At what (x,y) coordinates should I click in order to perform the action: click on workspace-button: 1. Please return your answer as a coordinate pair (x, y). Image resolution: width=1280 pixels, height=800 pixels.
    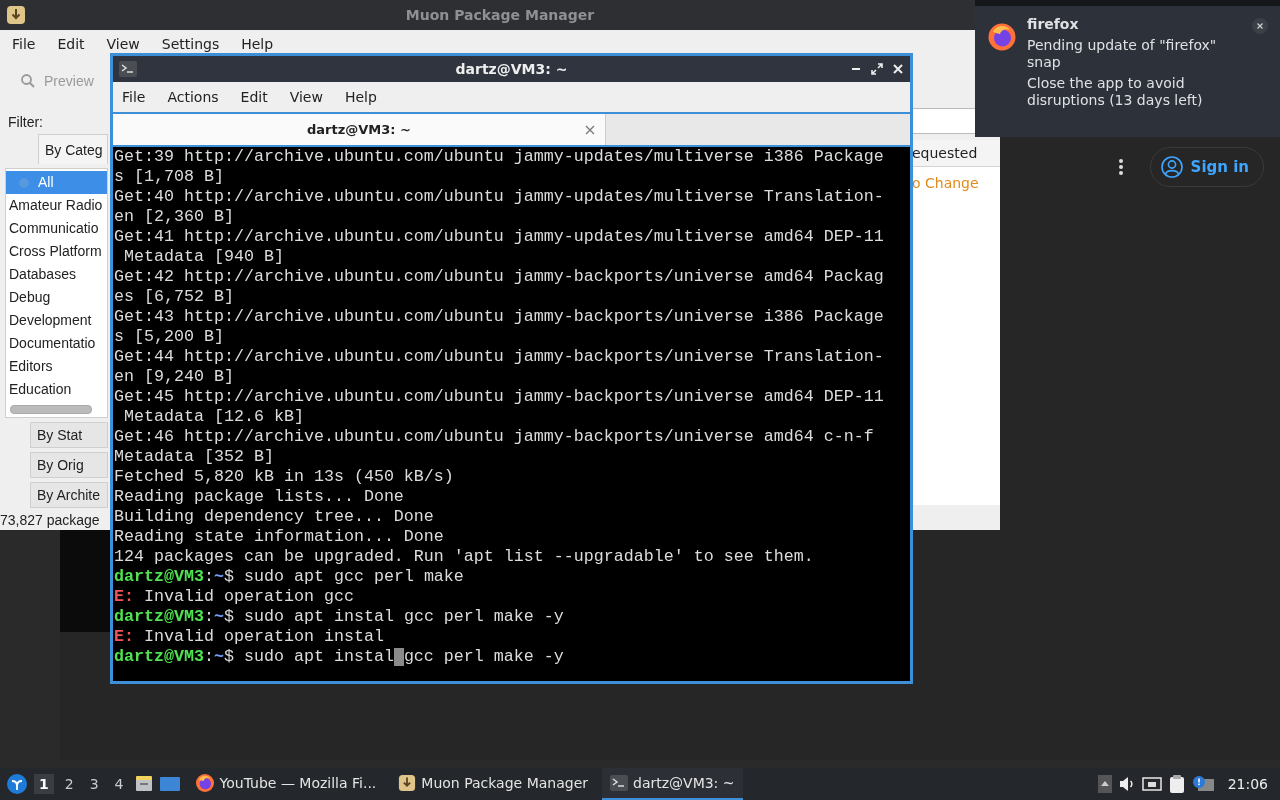
    Looking at the image, I should click on (44, 784).